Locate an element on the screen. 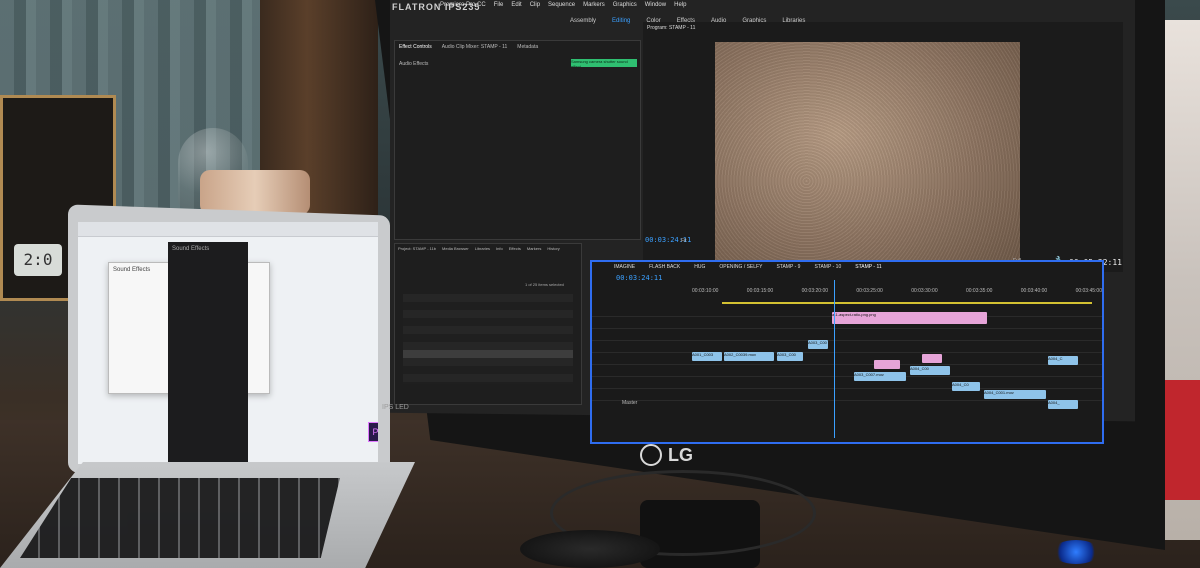  menu-window: Window is located at coordinates (655, 5).